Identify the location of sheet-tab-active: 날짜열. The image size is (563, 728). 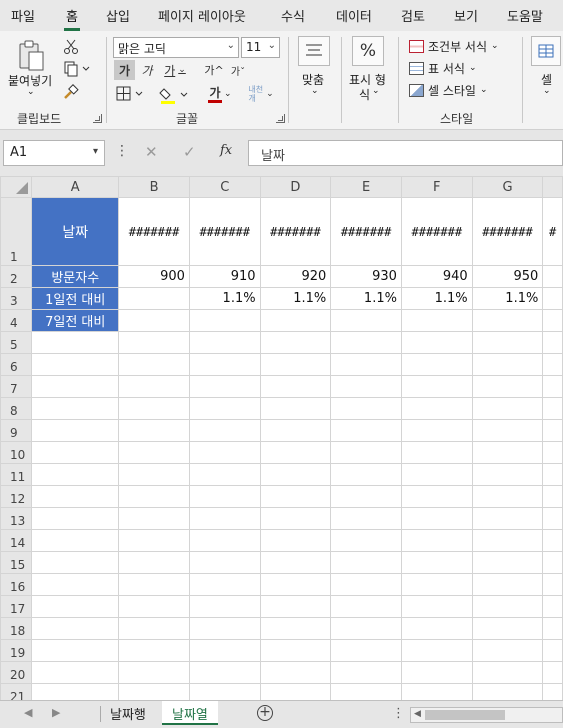
(190, 713).